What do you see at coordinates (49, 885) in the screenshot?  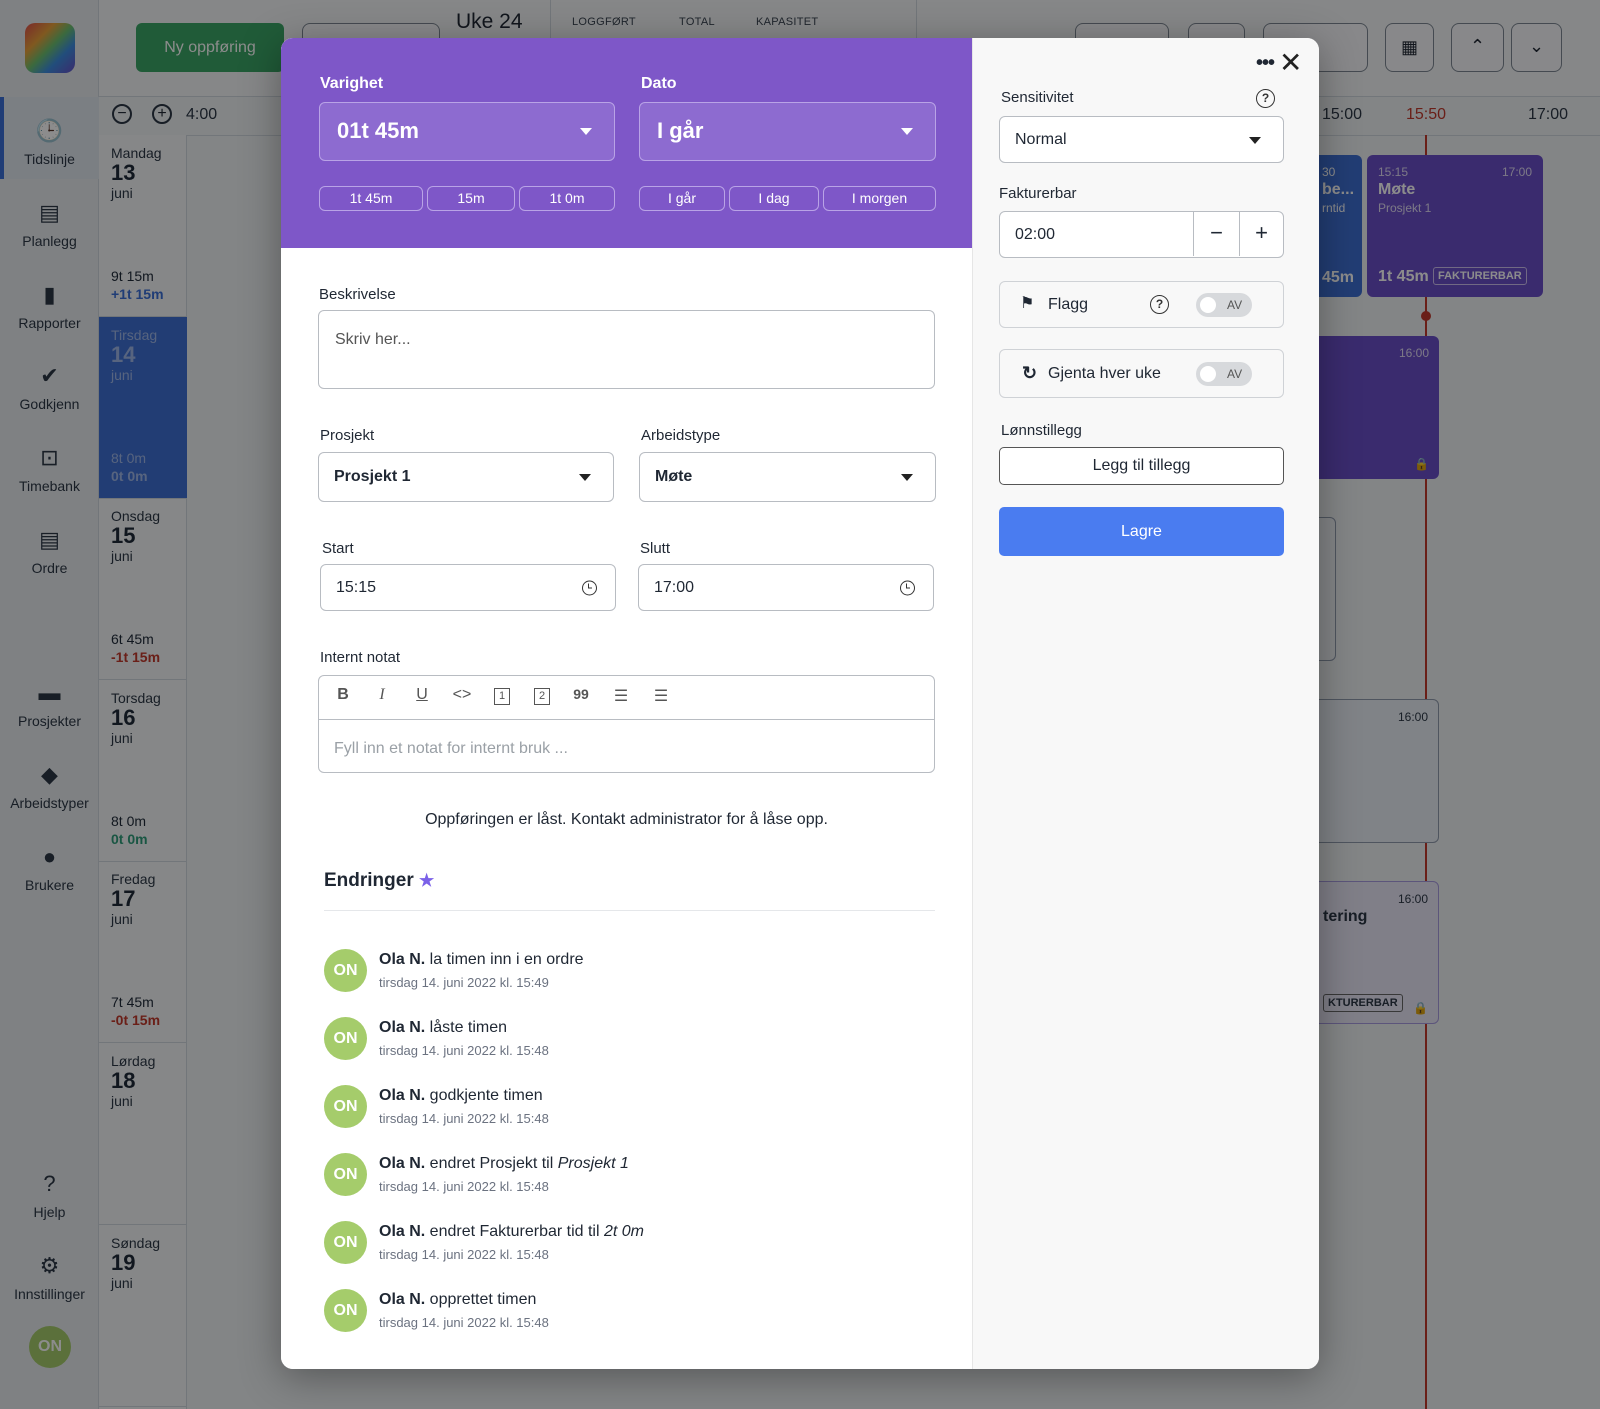 I see `sidebar-item-label: Brukere` at bounding box center [49, 885].